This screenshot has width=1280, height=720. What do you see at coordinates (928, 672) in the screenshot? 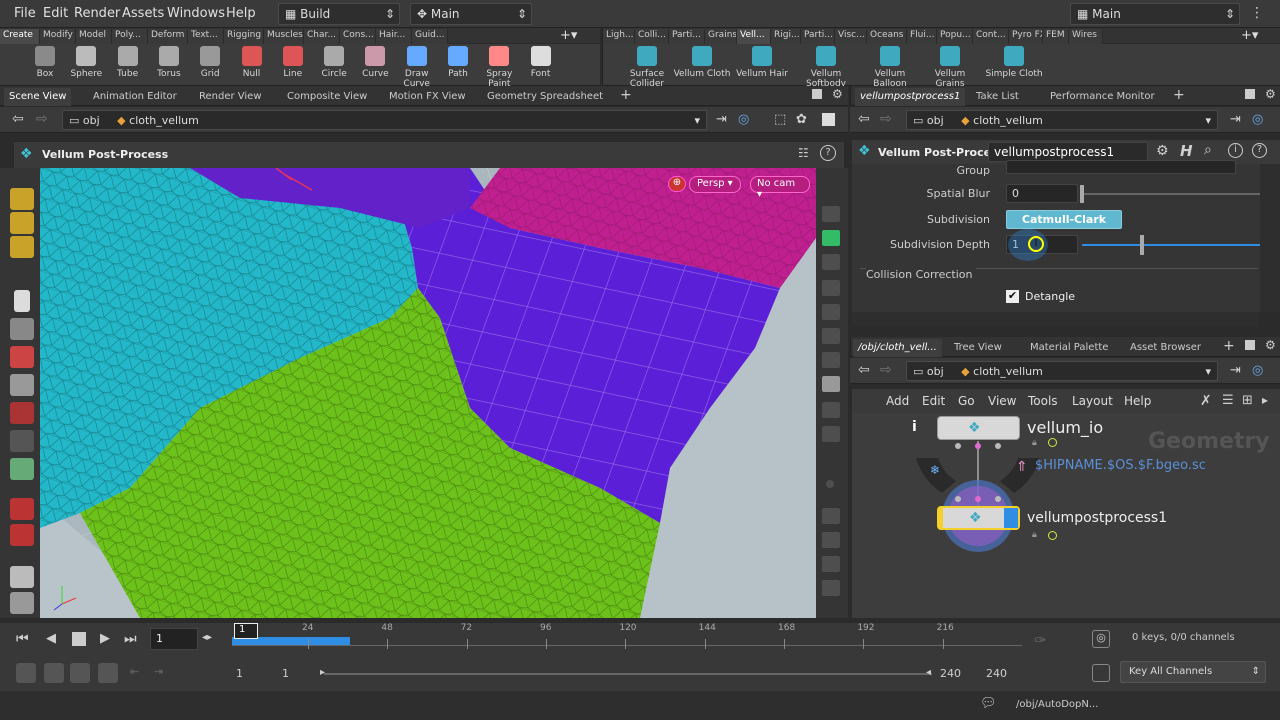
I see `range-handle-right: ◂` at bounding box center [928, 672].